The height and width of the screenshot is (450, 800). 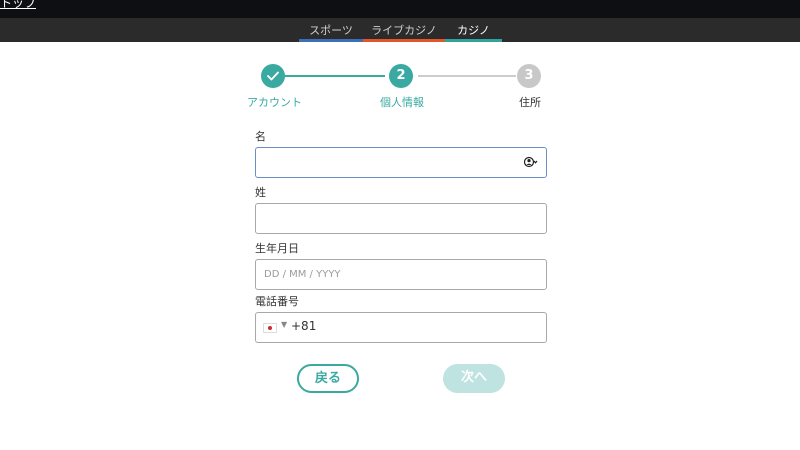 What do you see at coordinates (402, 102) in the screenshot?
I see `step-2-label: 個人情報` at bounding box center [402, 102].